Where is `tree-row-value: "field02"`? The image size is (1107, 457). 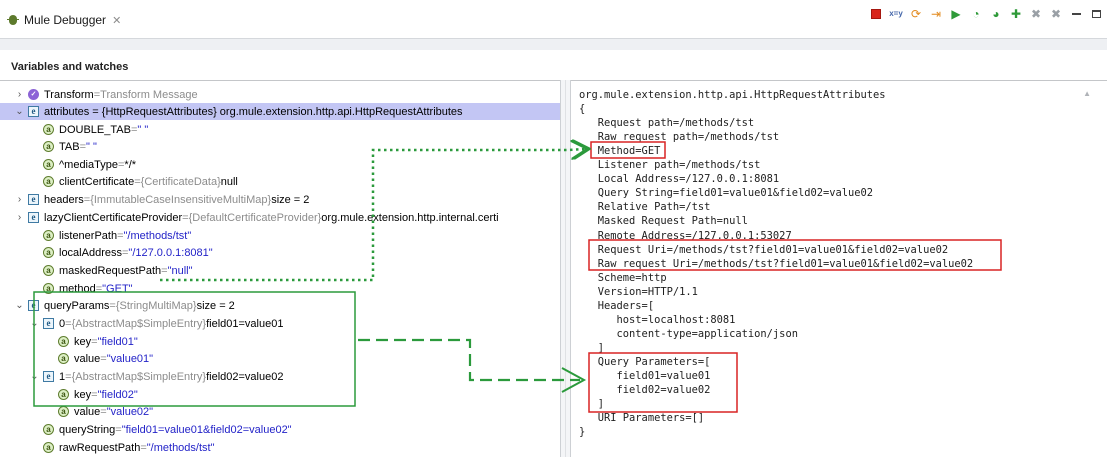 tree-row-value: "field02" is located at coordinates (117, 394).